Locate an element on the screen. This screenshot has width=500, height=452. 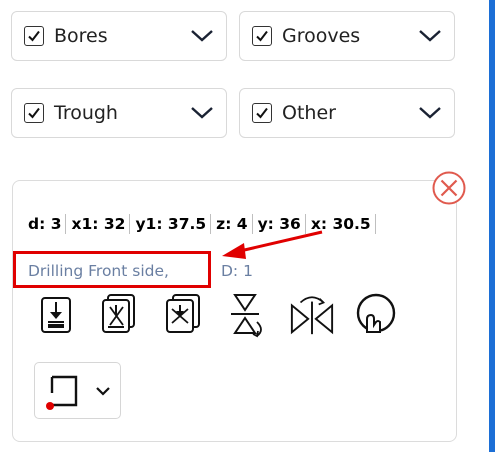
drill-stack-x-icon is located at coordinates (183, 313).